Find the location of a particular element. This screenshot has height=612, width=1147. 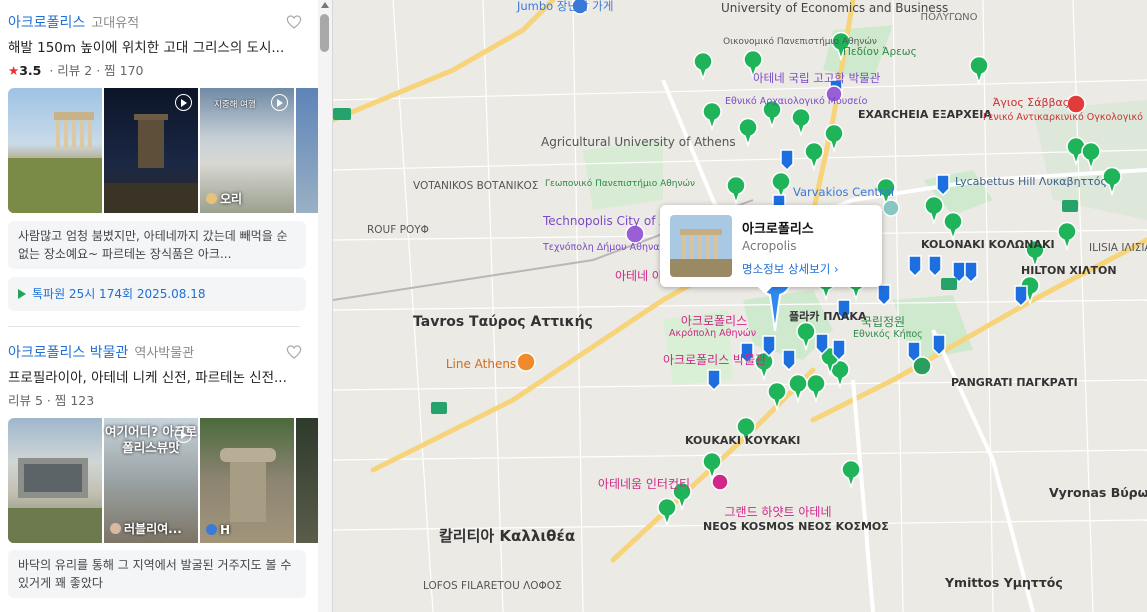

map-label: 그랜드 하얏트 아테네 is located at coordinates (778, 512).